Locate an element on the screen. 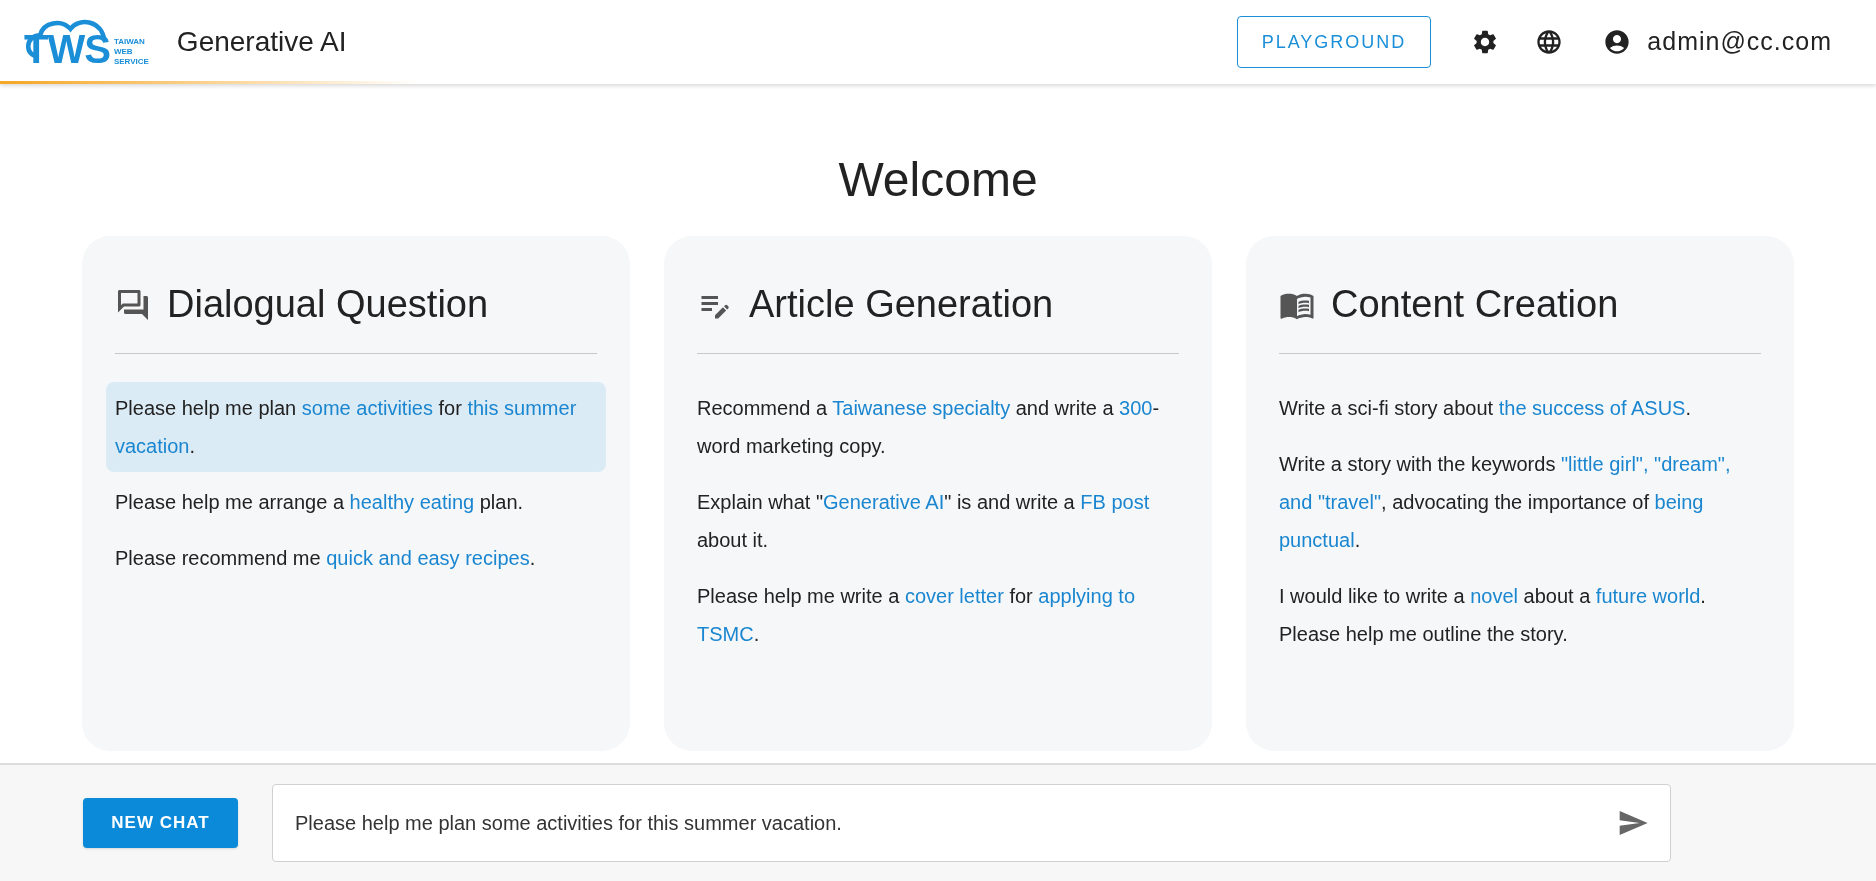 The height and width of the screenshot is (881, 1876). prompt-suggestion: Write a sci-fi story about the success of ASUS. is located at coordinates (1520, 408).